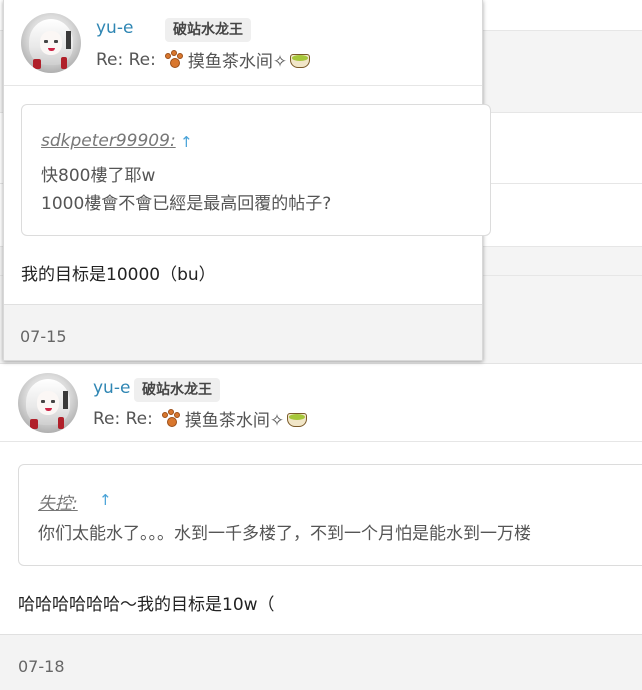  What do you see at coordinates (58, 501) in the screenshot?
I see `quote-author-link: 失控:` at bounding box center [58, 501].